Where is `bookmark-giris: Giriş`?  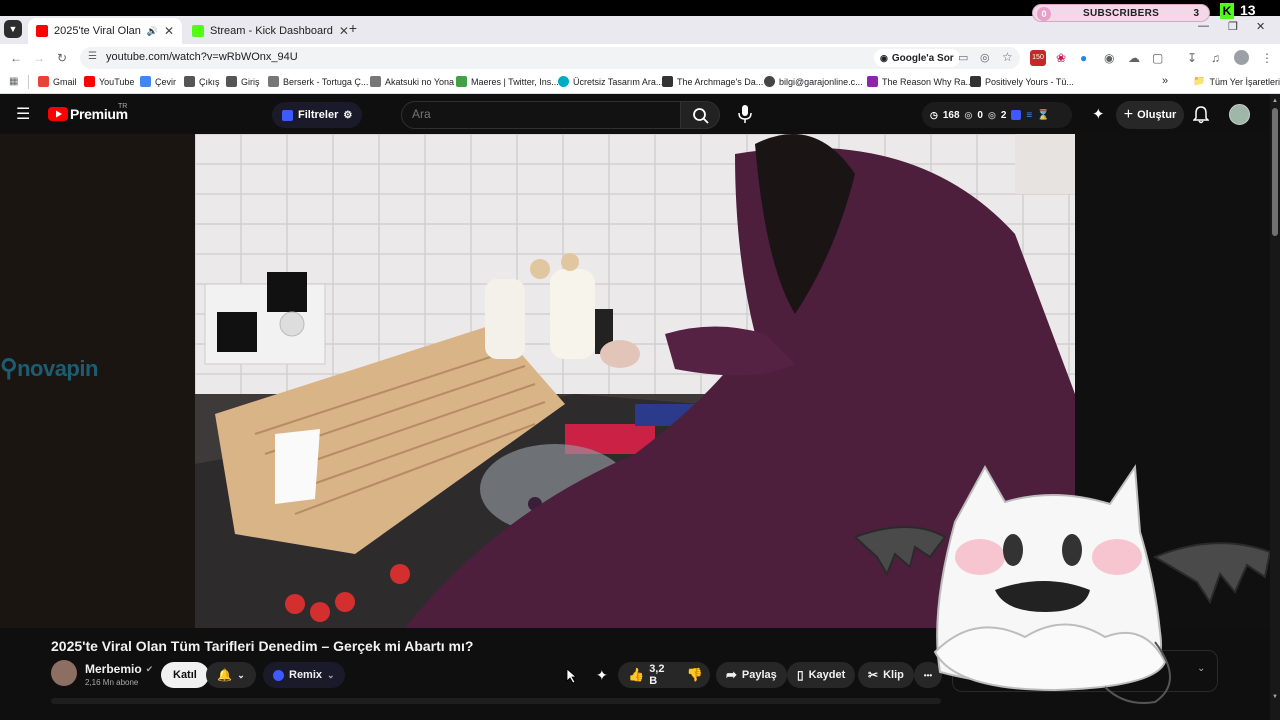 bookmark-giris: Giriş is located at coordinates (243, 81).